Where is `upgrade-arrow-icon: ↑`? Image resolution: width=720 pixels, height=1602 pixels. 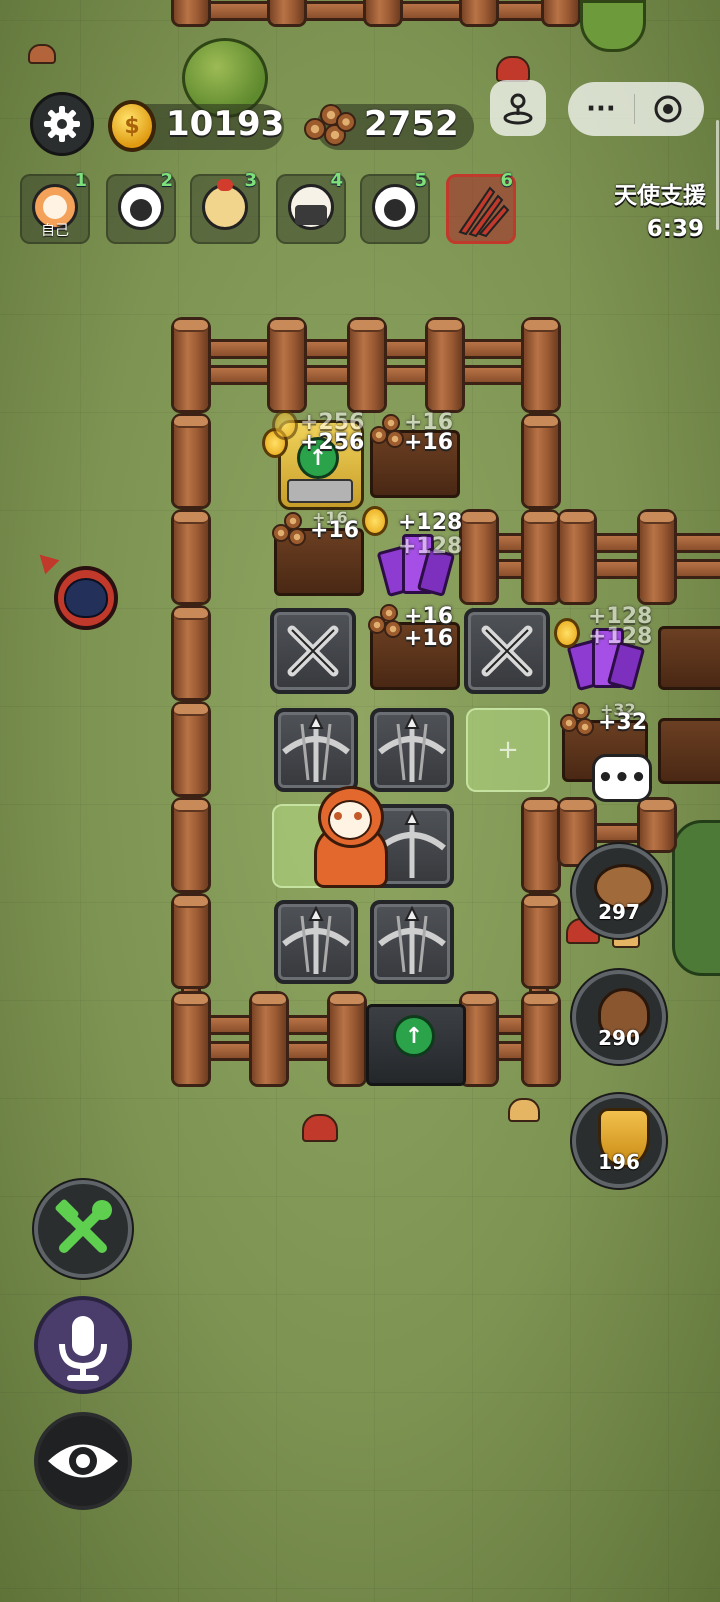 upgrade-arrow-icon: ↑ is located at coordinates (414, 1036).